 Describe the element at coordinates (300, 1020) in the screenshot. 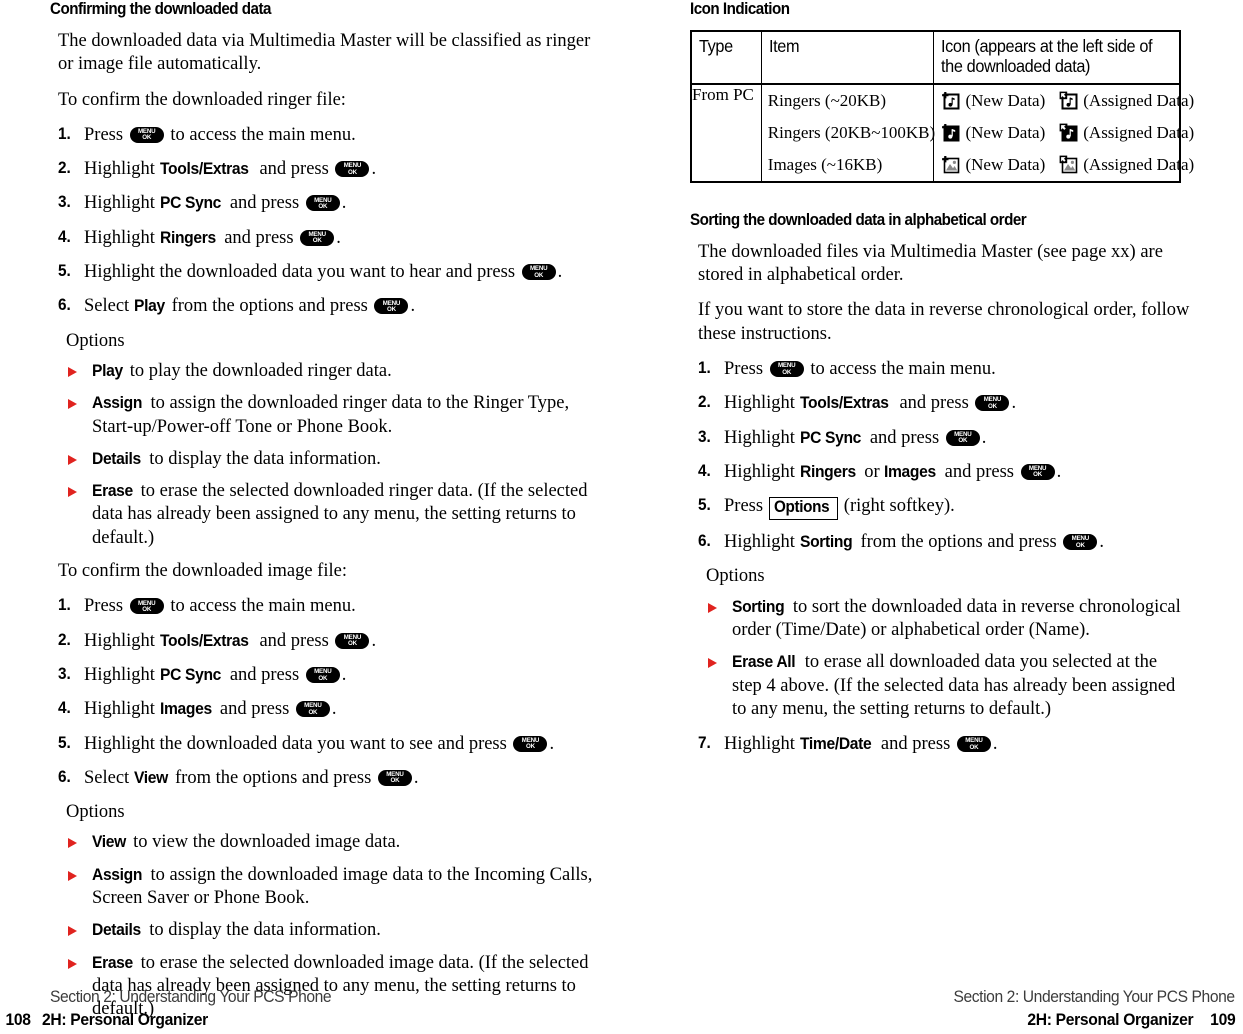

I see `footer-left-chapter: 108 2H: Personal Organizer` at that location.